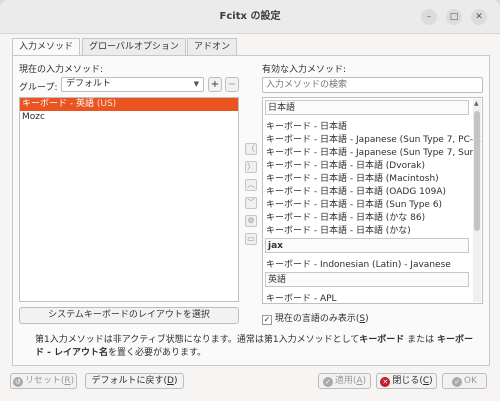 This screenshot has width=500, height=401. I want to click on im-suffix: (US), so click(105, 104).